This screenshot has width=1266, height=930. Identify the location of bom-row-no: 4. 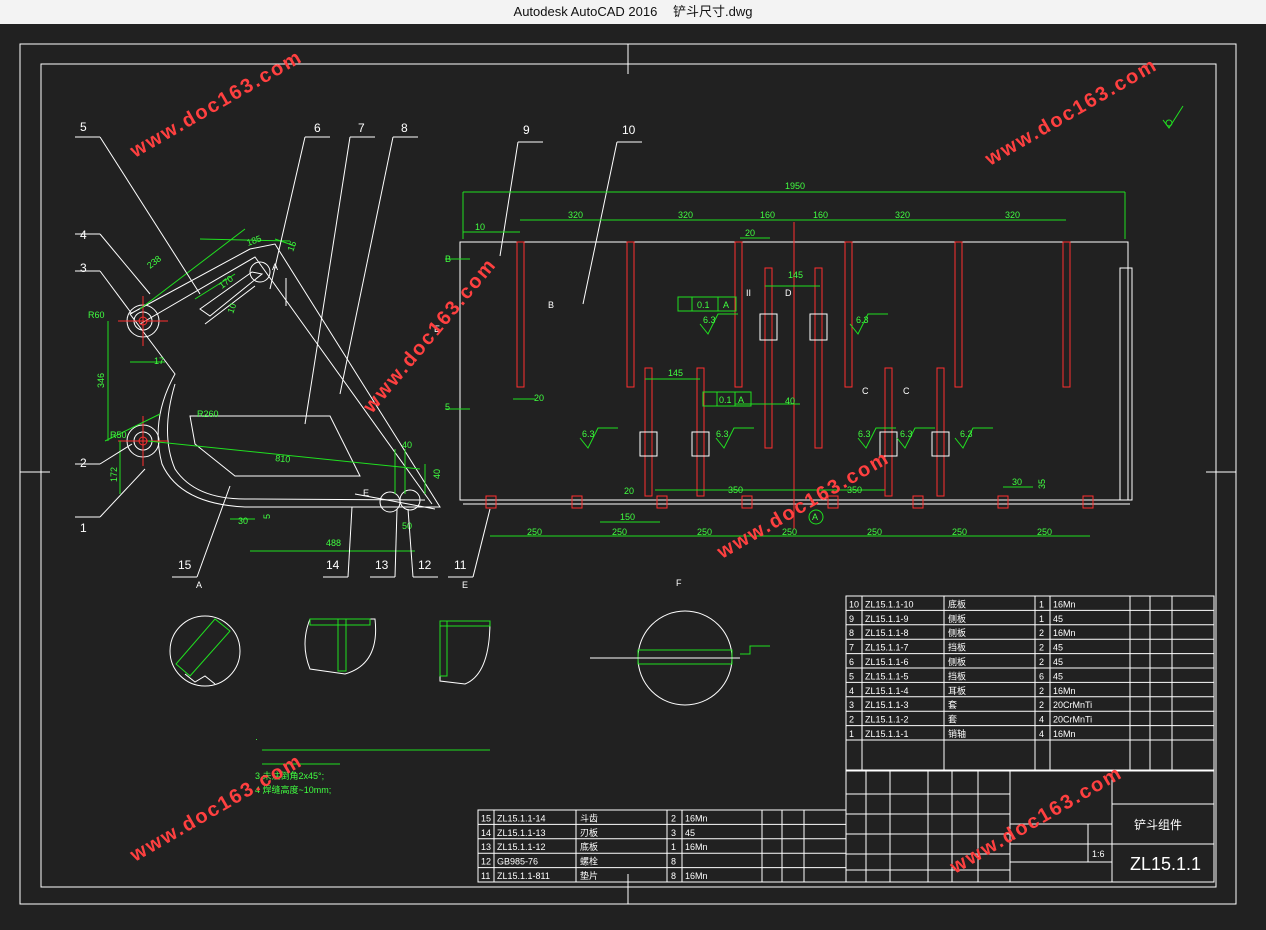
(851, 691).